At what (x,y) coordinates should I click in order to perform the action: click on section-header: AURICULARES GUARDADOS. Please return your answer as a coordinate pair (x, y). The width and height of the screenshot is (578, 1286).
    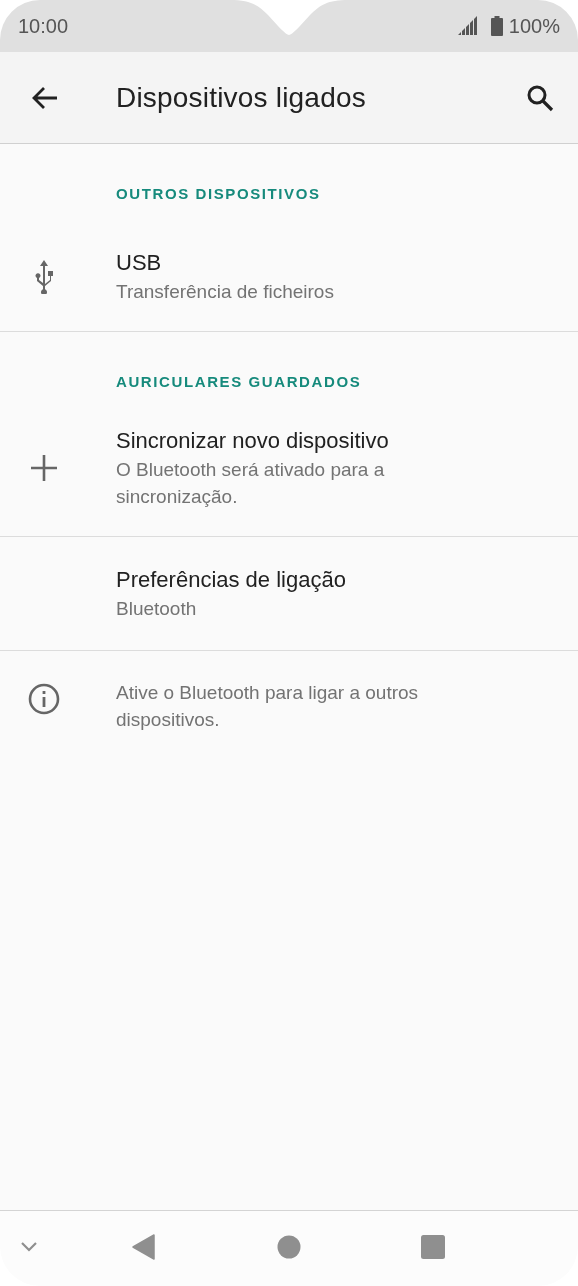
    Looking at the image, I should click on (289, 369).